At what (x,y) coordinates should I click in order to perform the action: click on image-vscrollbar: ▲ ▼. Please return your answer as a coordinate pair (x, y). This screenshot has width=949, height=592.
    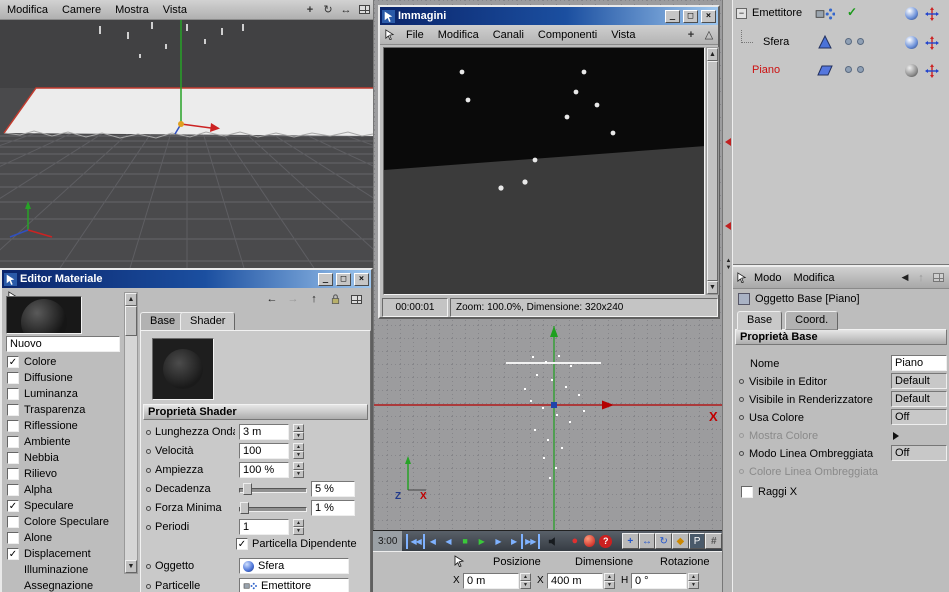
    Looking at the image, I should click on (712, 171).